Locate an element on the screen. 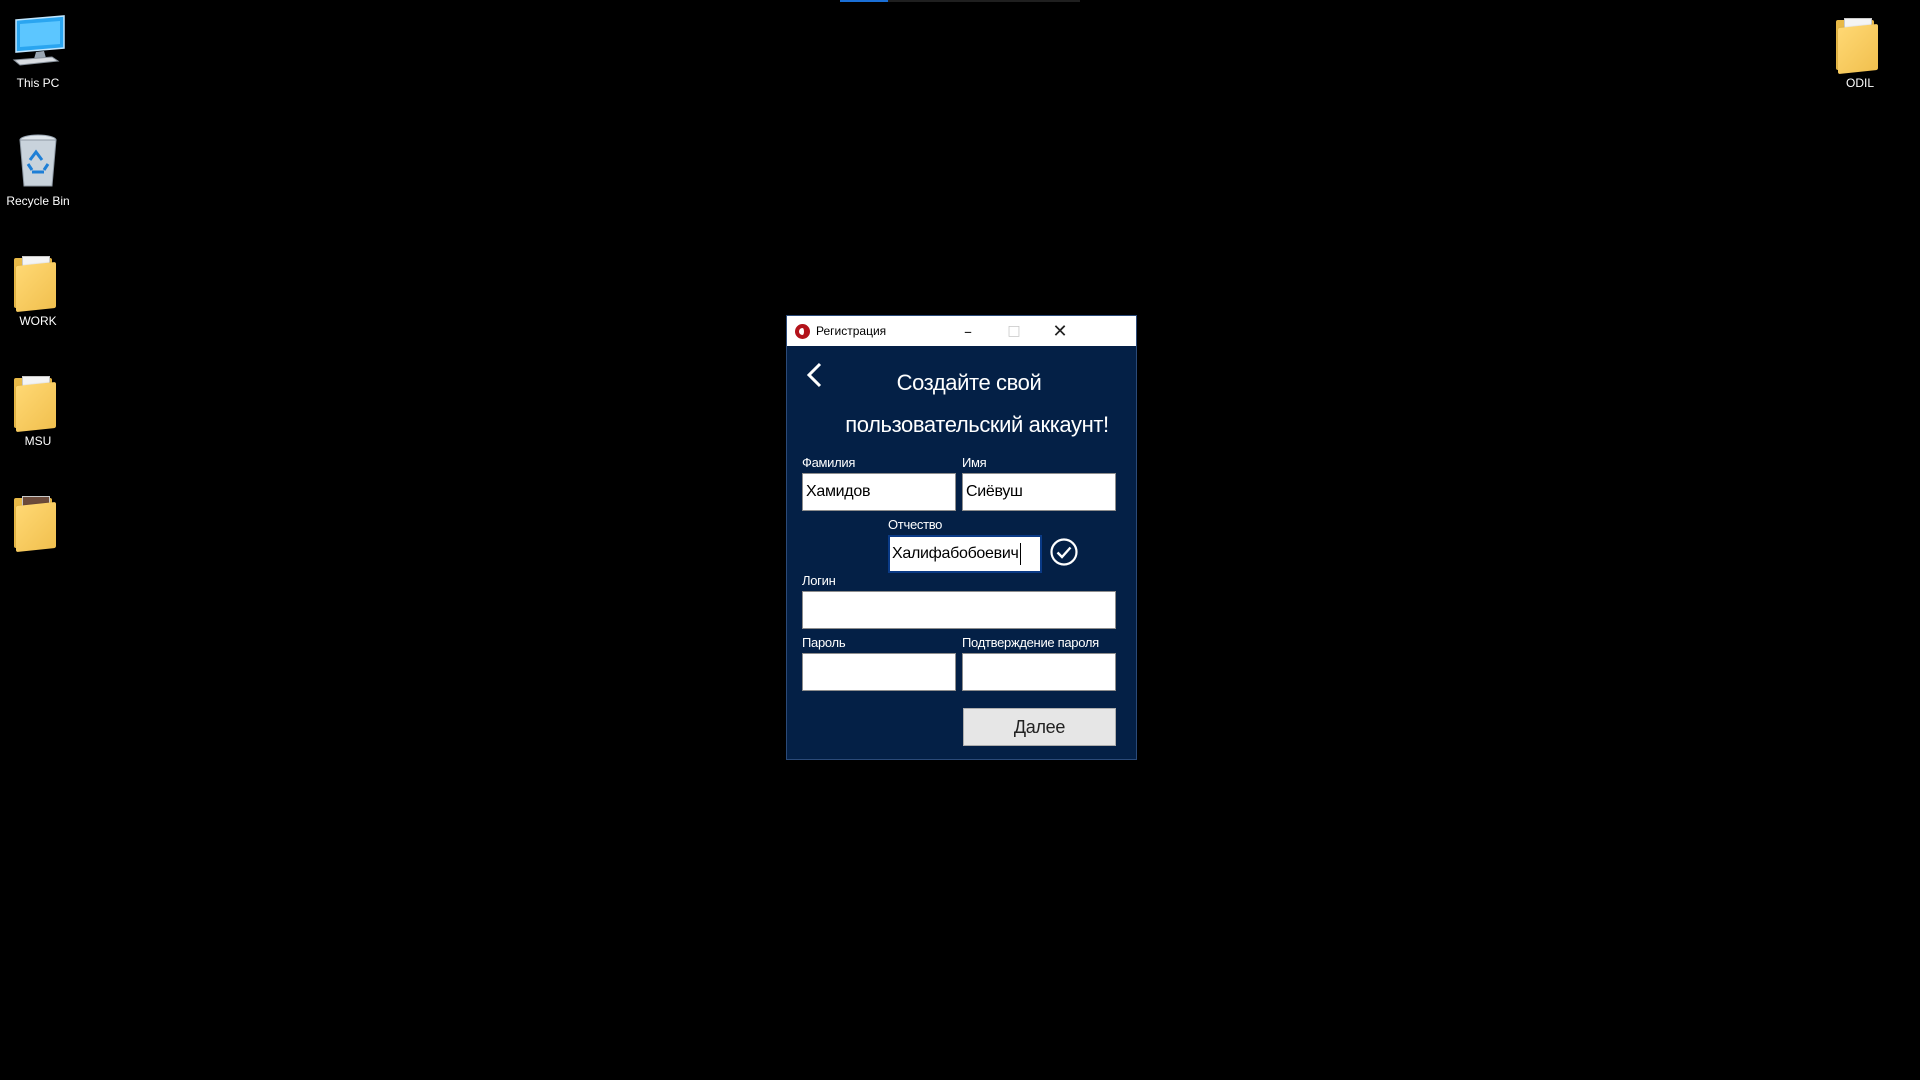 The image size is (1920, 1080). computer-icon is located at coordinates (38, 42).